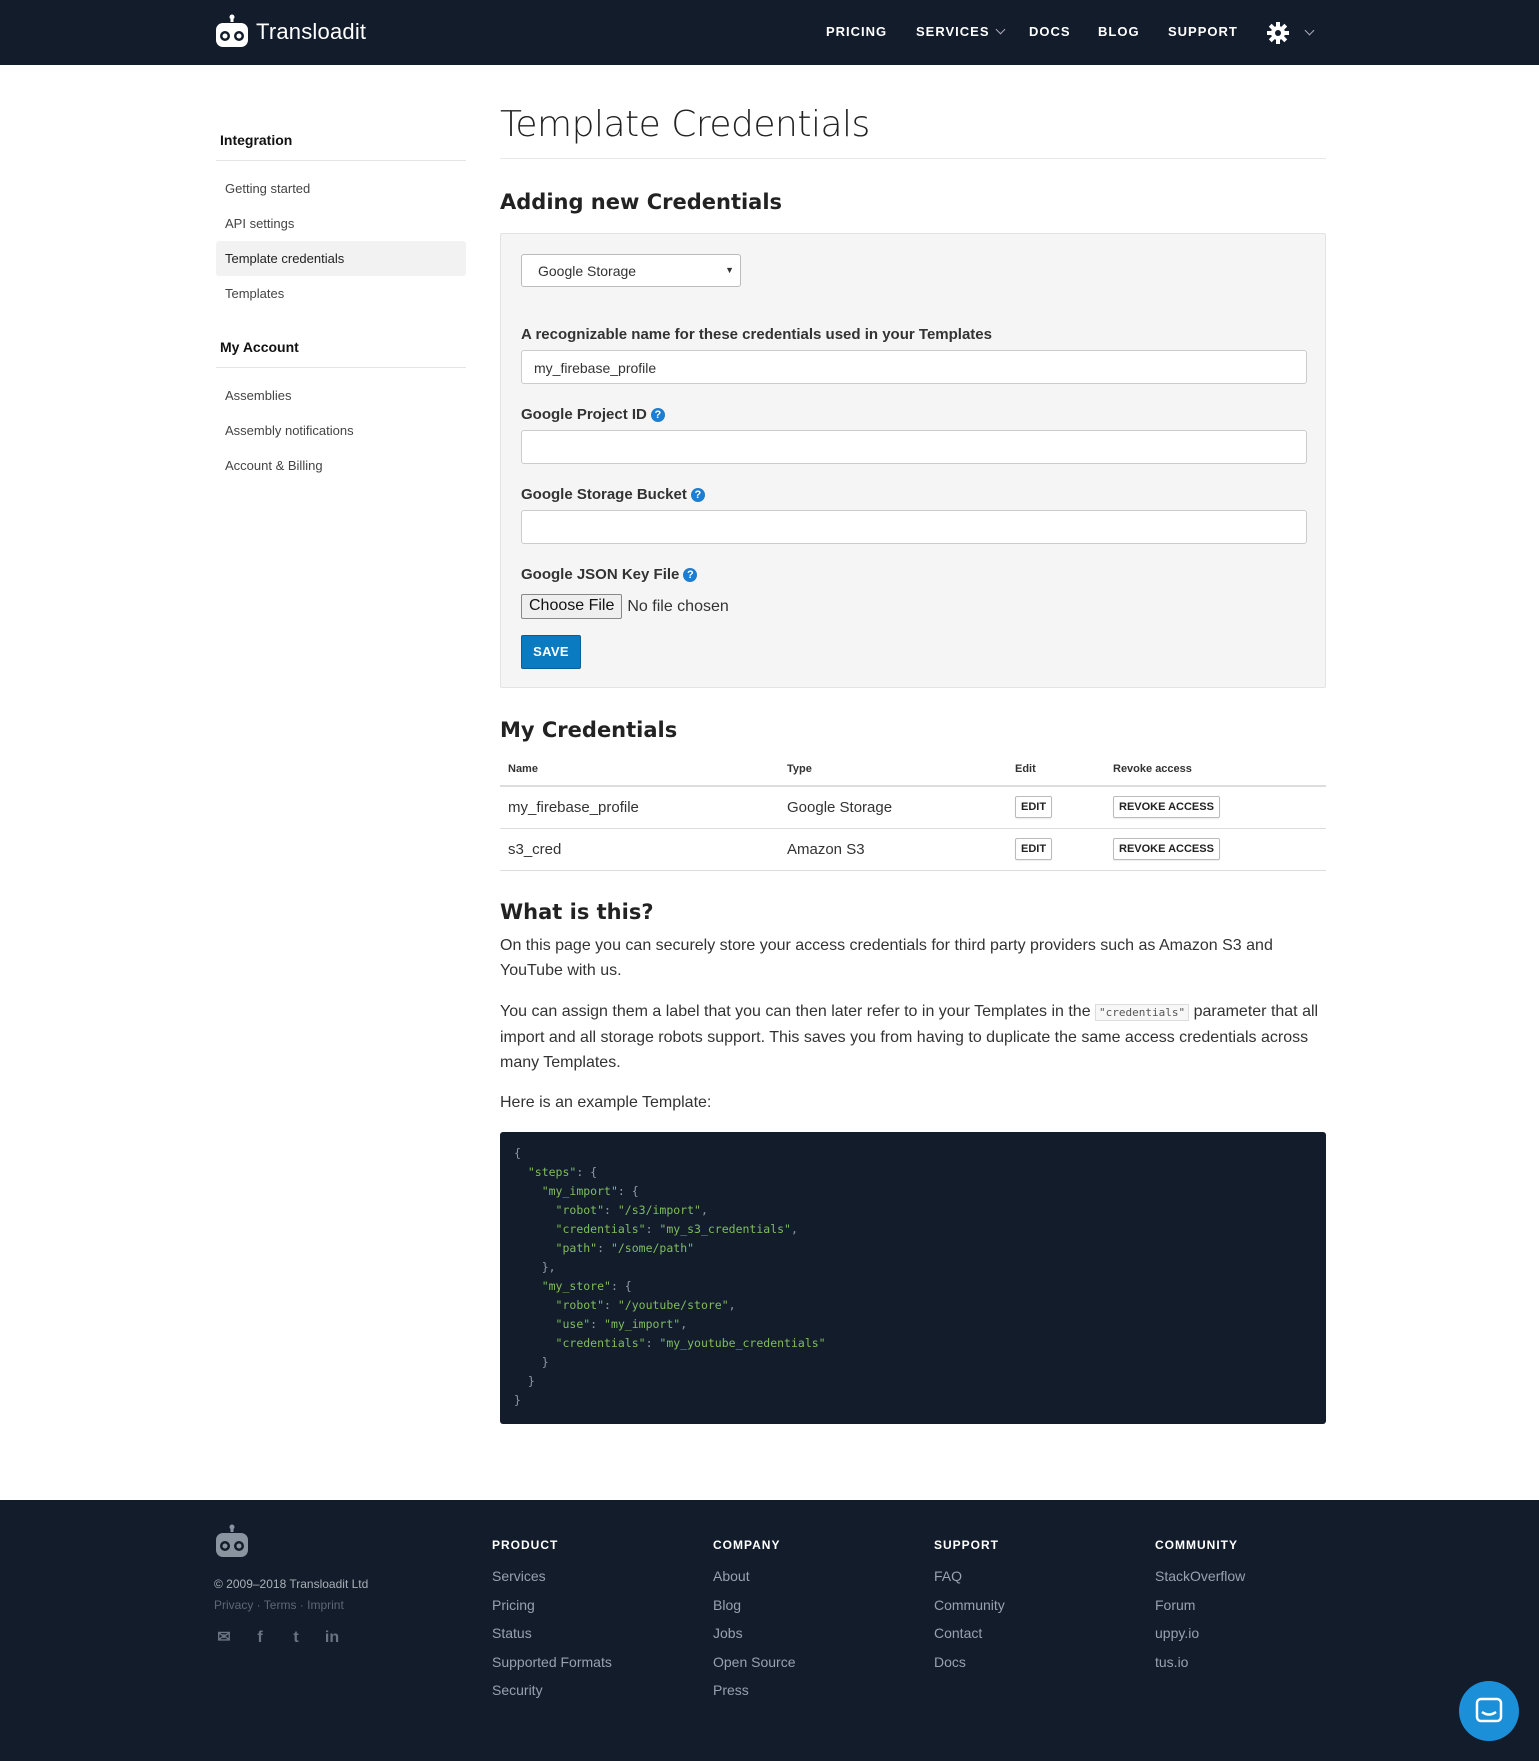 The width and height of the screenshot is (1539, 1761). Describe the element at coordinates (913, 124) in the screenshot. I see `page-title: Template Credentials` at that location.